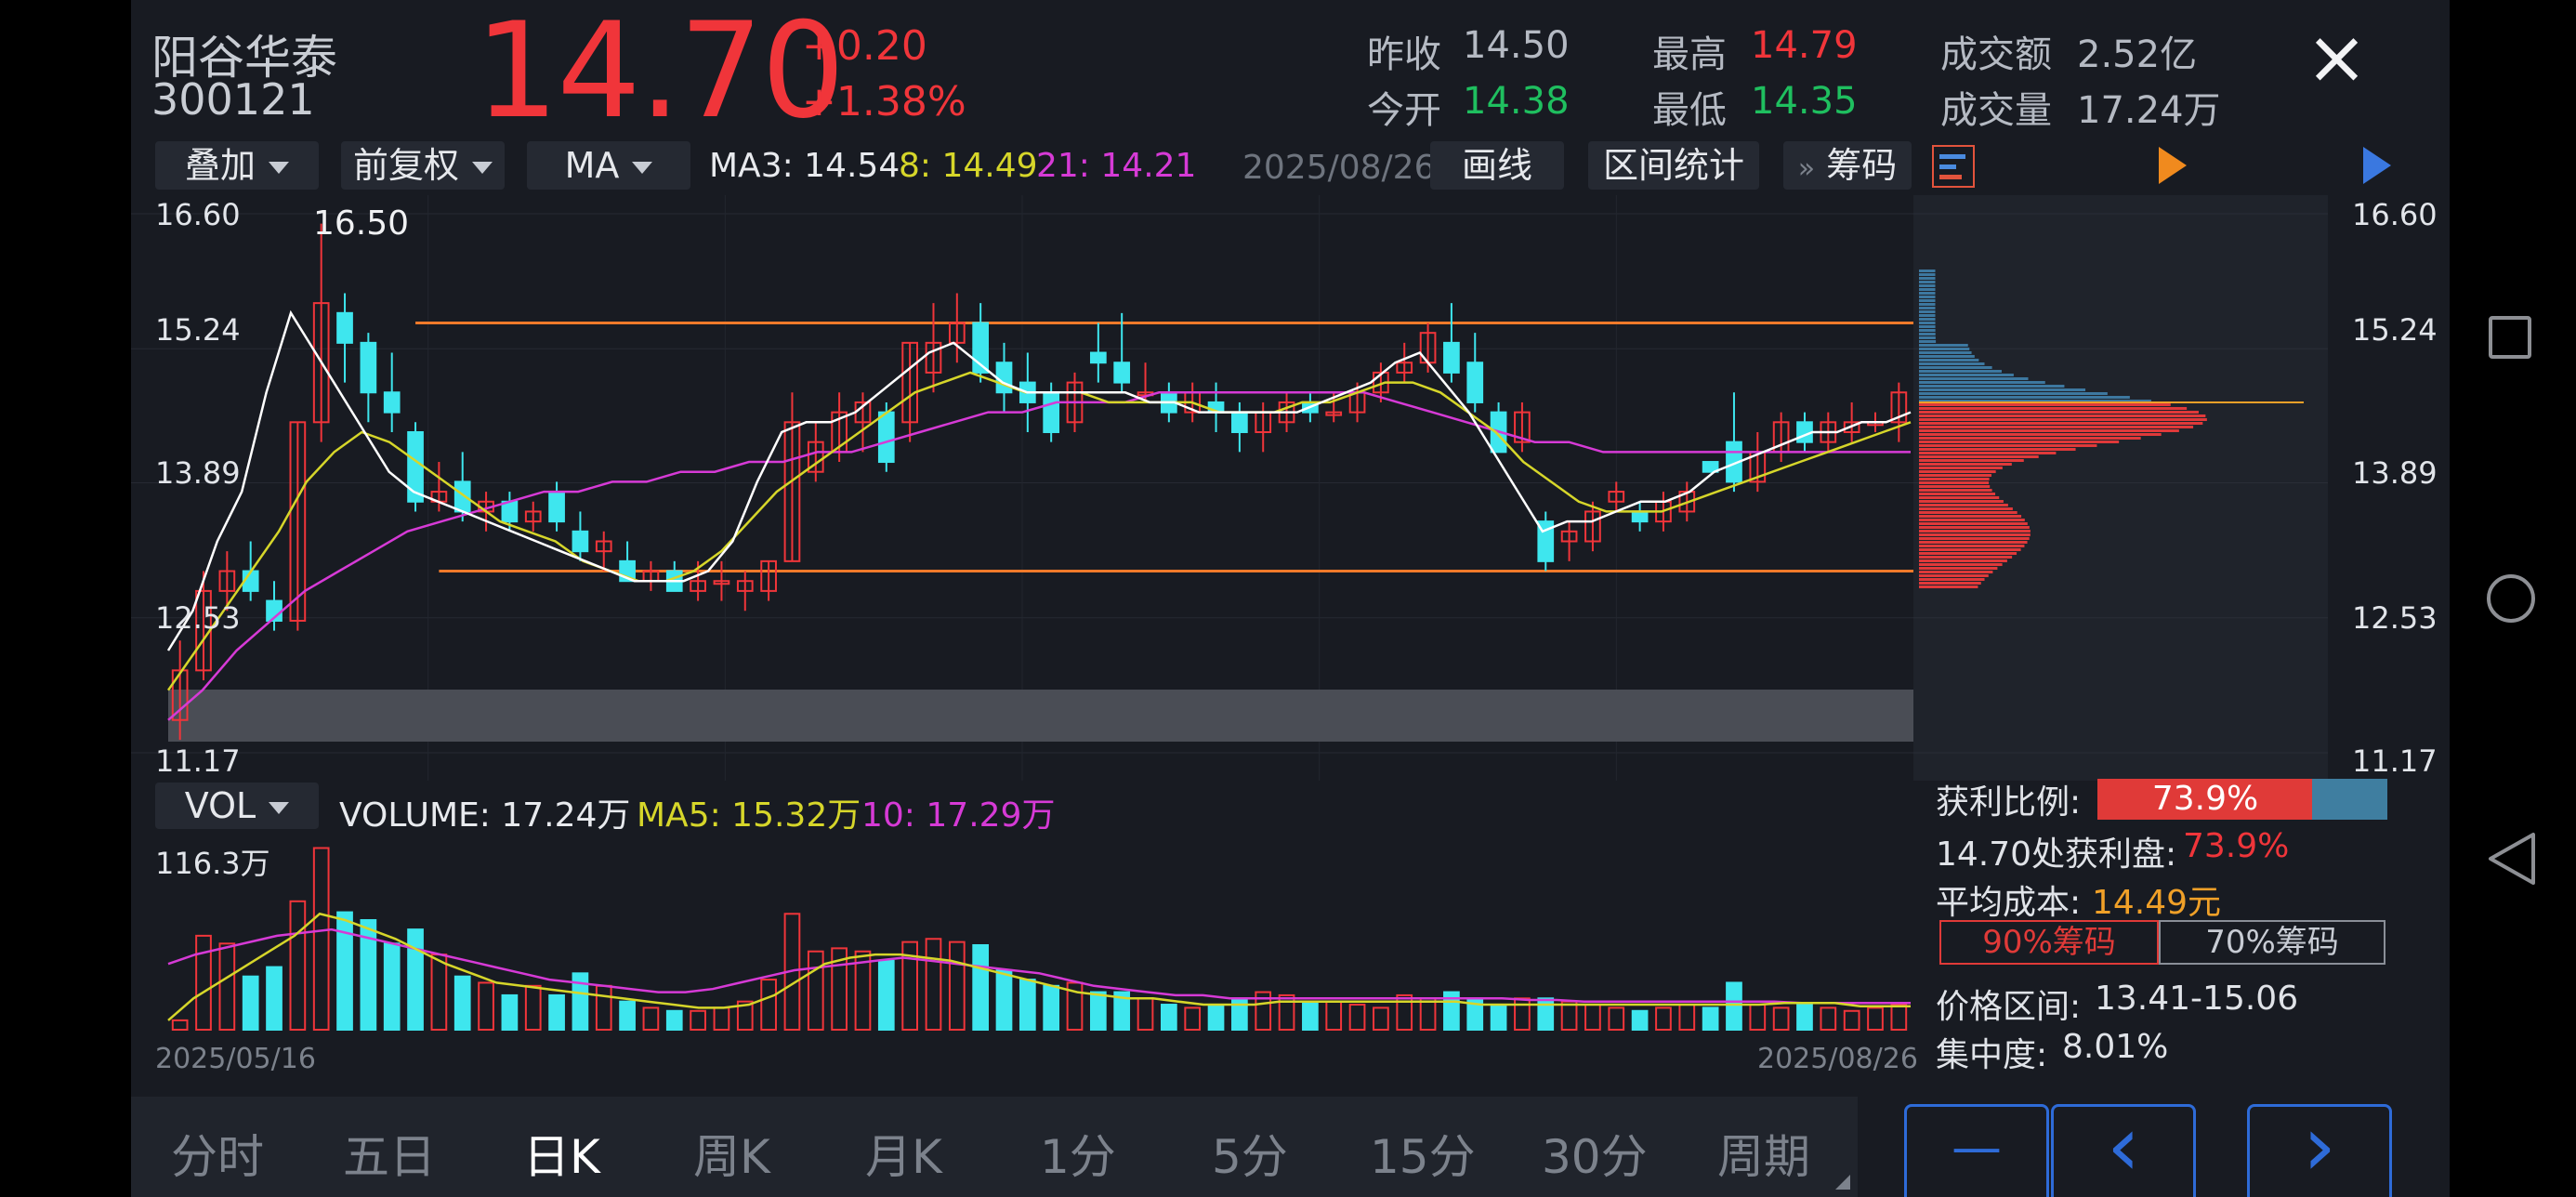 Image resolution: width=2576 pixels, height=1197 pixels. I want to click on ma21-readout: 21: 14.21, so click(1116, 166).